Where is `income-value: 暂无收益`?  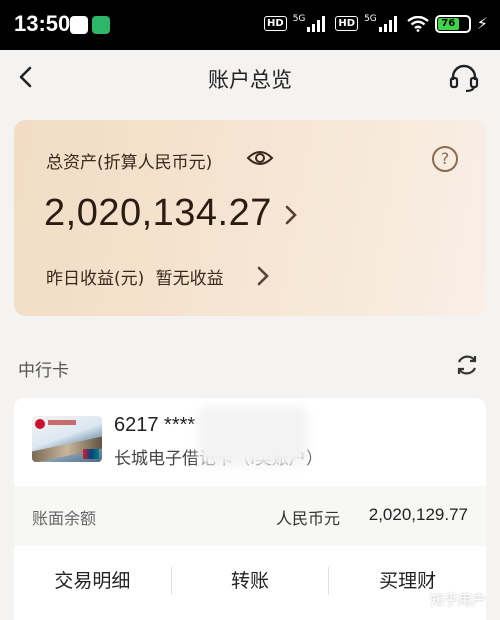 income-value: 暂无收益 is located at coordinates (189, 279).